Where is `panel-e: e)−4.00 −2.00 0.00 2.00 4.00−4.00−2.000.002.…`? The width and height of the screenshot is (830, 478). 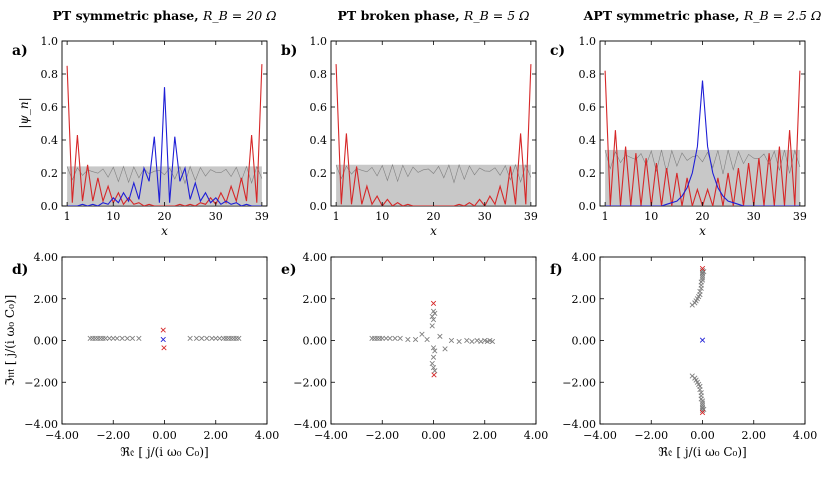
panel-e: e)−4.00 −2.00 0.00 2.00 4.00−4.00−2.000.002.… is located at coordinates (414, 346).